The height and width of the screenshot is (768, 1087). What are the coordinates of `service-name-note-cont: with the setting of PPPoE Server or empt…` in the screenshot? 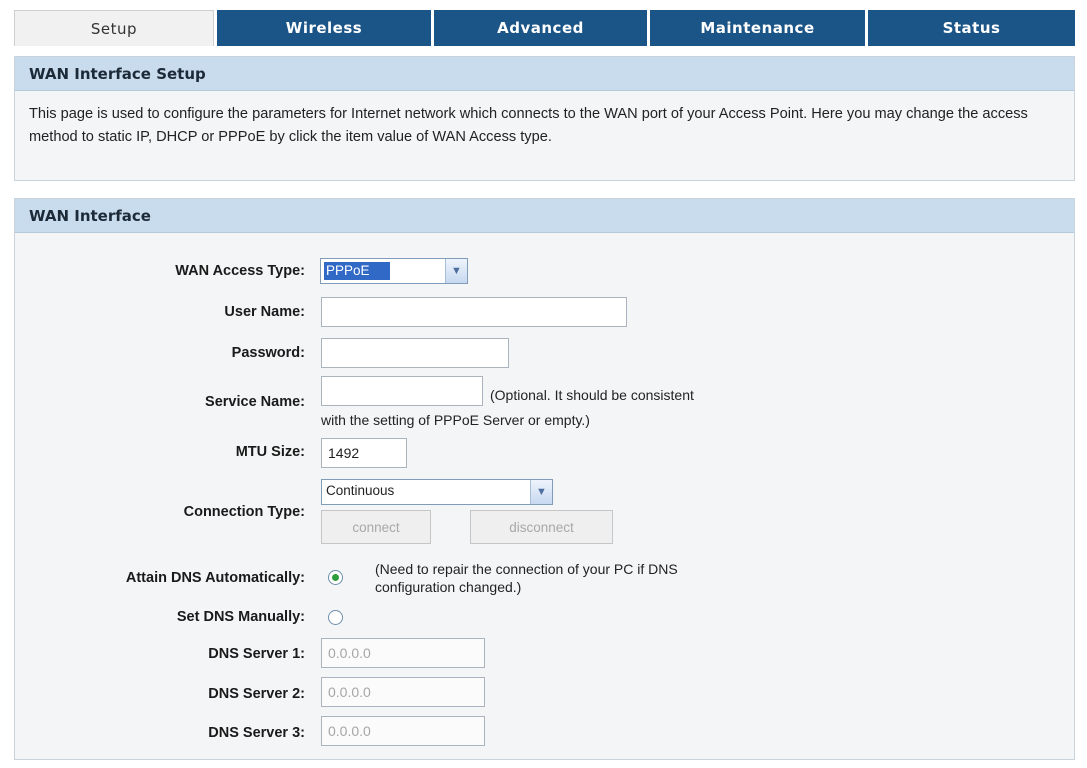 It's located at (455, 420).